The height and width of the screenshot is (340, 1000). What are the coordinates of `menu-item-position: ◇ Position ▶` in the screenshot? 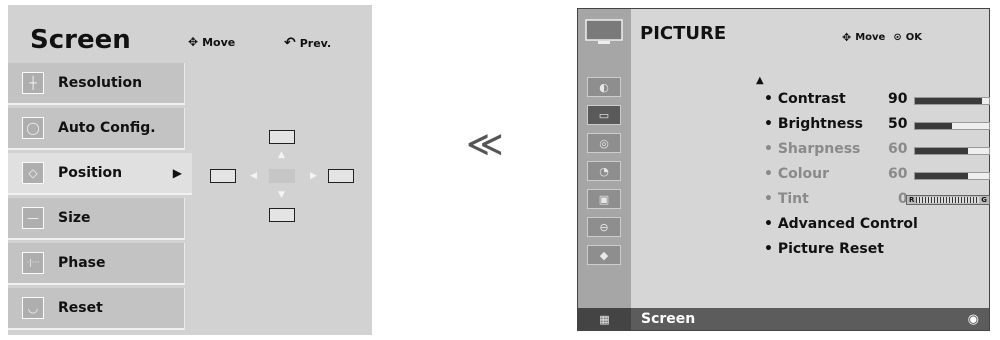 It's located at (100, 174).